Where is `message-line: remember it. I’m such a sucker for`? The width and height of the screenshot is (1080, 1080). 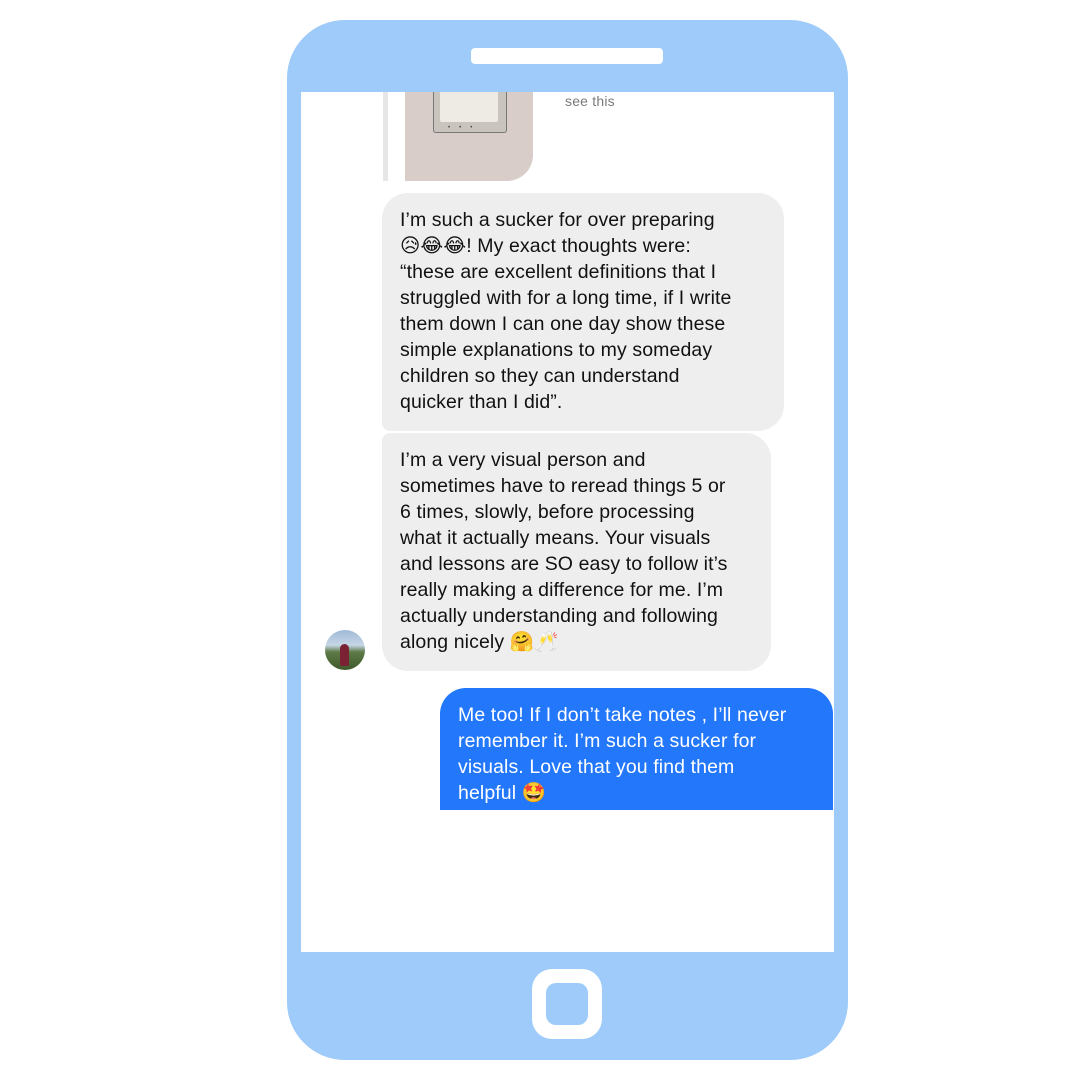
message-line: remember it. I’m such a sucker for is located at coordinates (607, 741).